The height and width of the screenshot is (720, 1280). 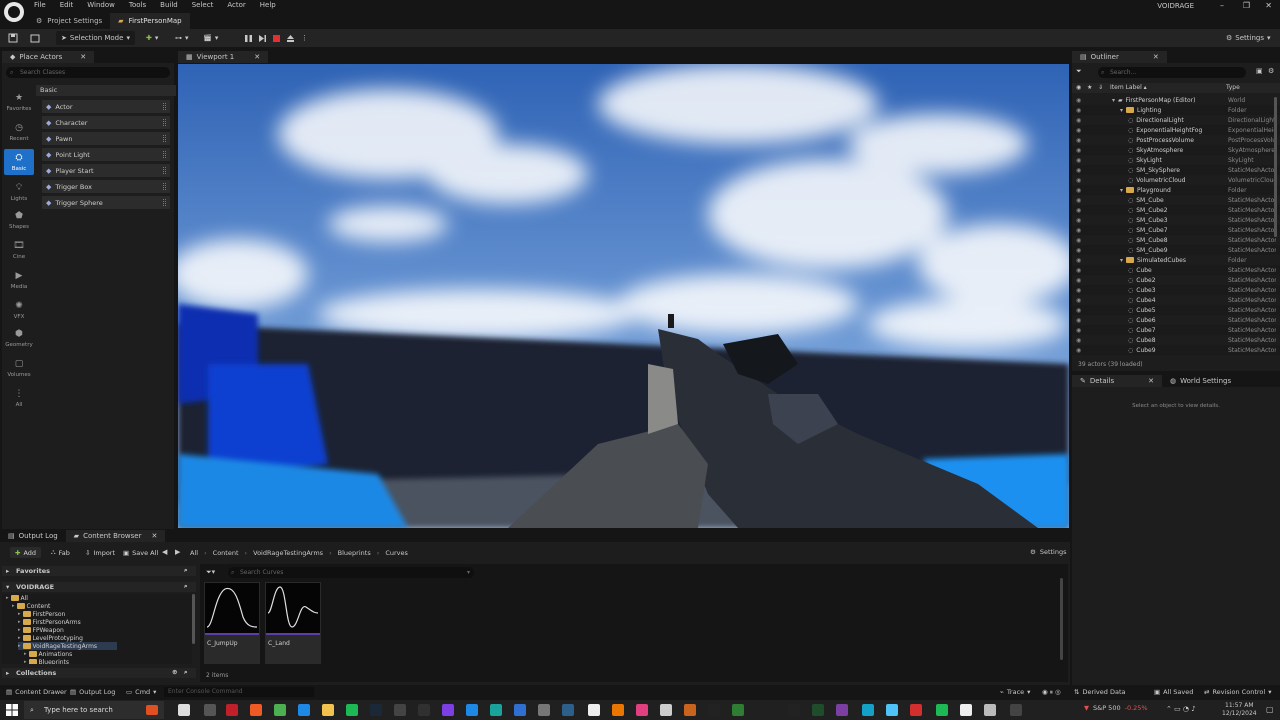 What do you see at coordinates (137, 5) in the screenshot?
I see `menu-tools: Tools` at bounding box center [137, 5].